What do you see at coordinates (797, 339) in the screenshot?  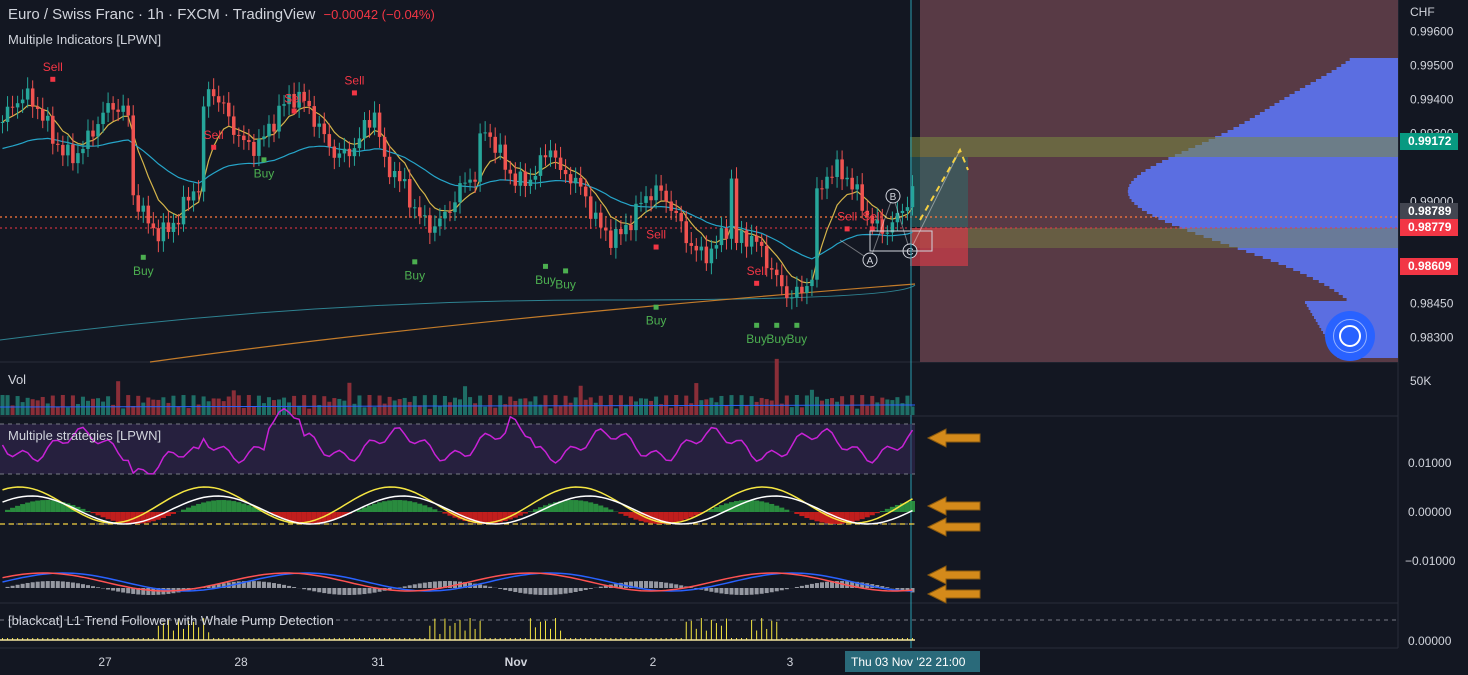 I see `buy-signal-label: Buy` at bounding box center [797, 339].